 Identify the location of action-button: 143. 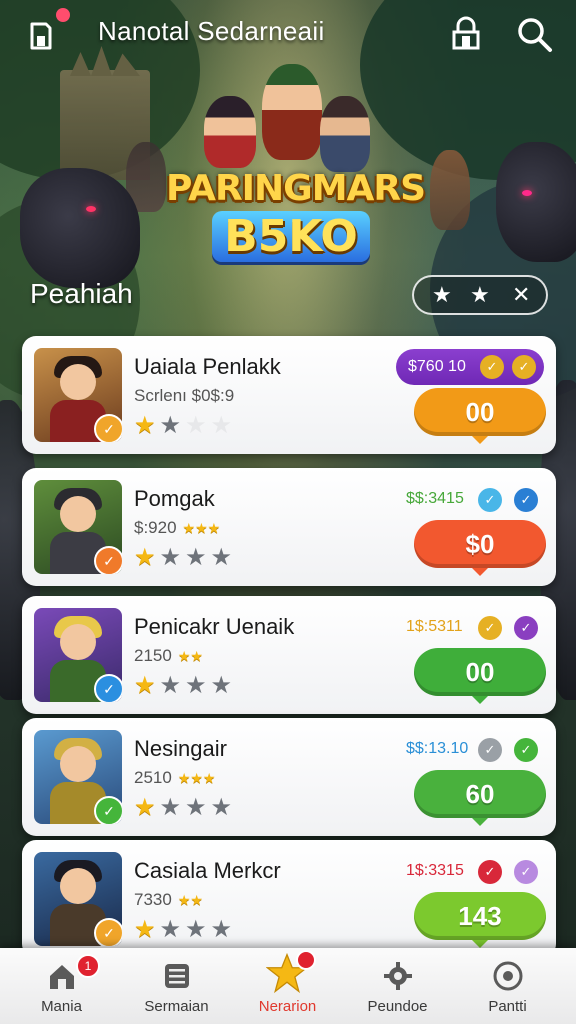
(480, 920).